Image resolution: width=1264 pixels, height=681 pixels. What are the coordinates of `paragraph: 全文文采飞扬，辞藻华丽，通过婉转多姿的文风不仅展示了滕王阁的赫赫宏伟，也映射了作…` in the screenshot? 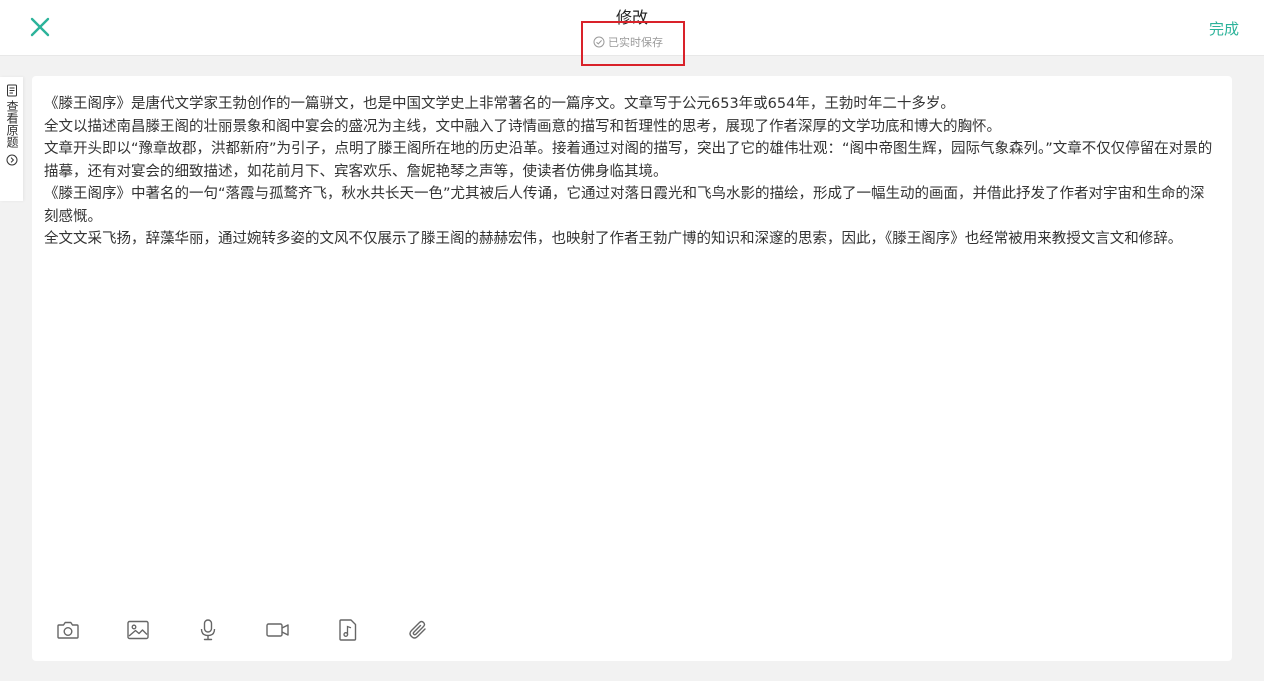 It's located at (613, 239).